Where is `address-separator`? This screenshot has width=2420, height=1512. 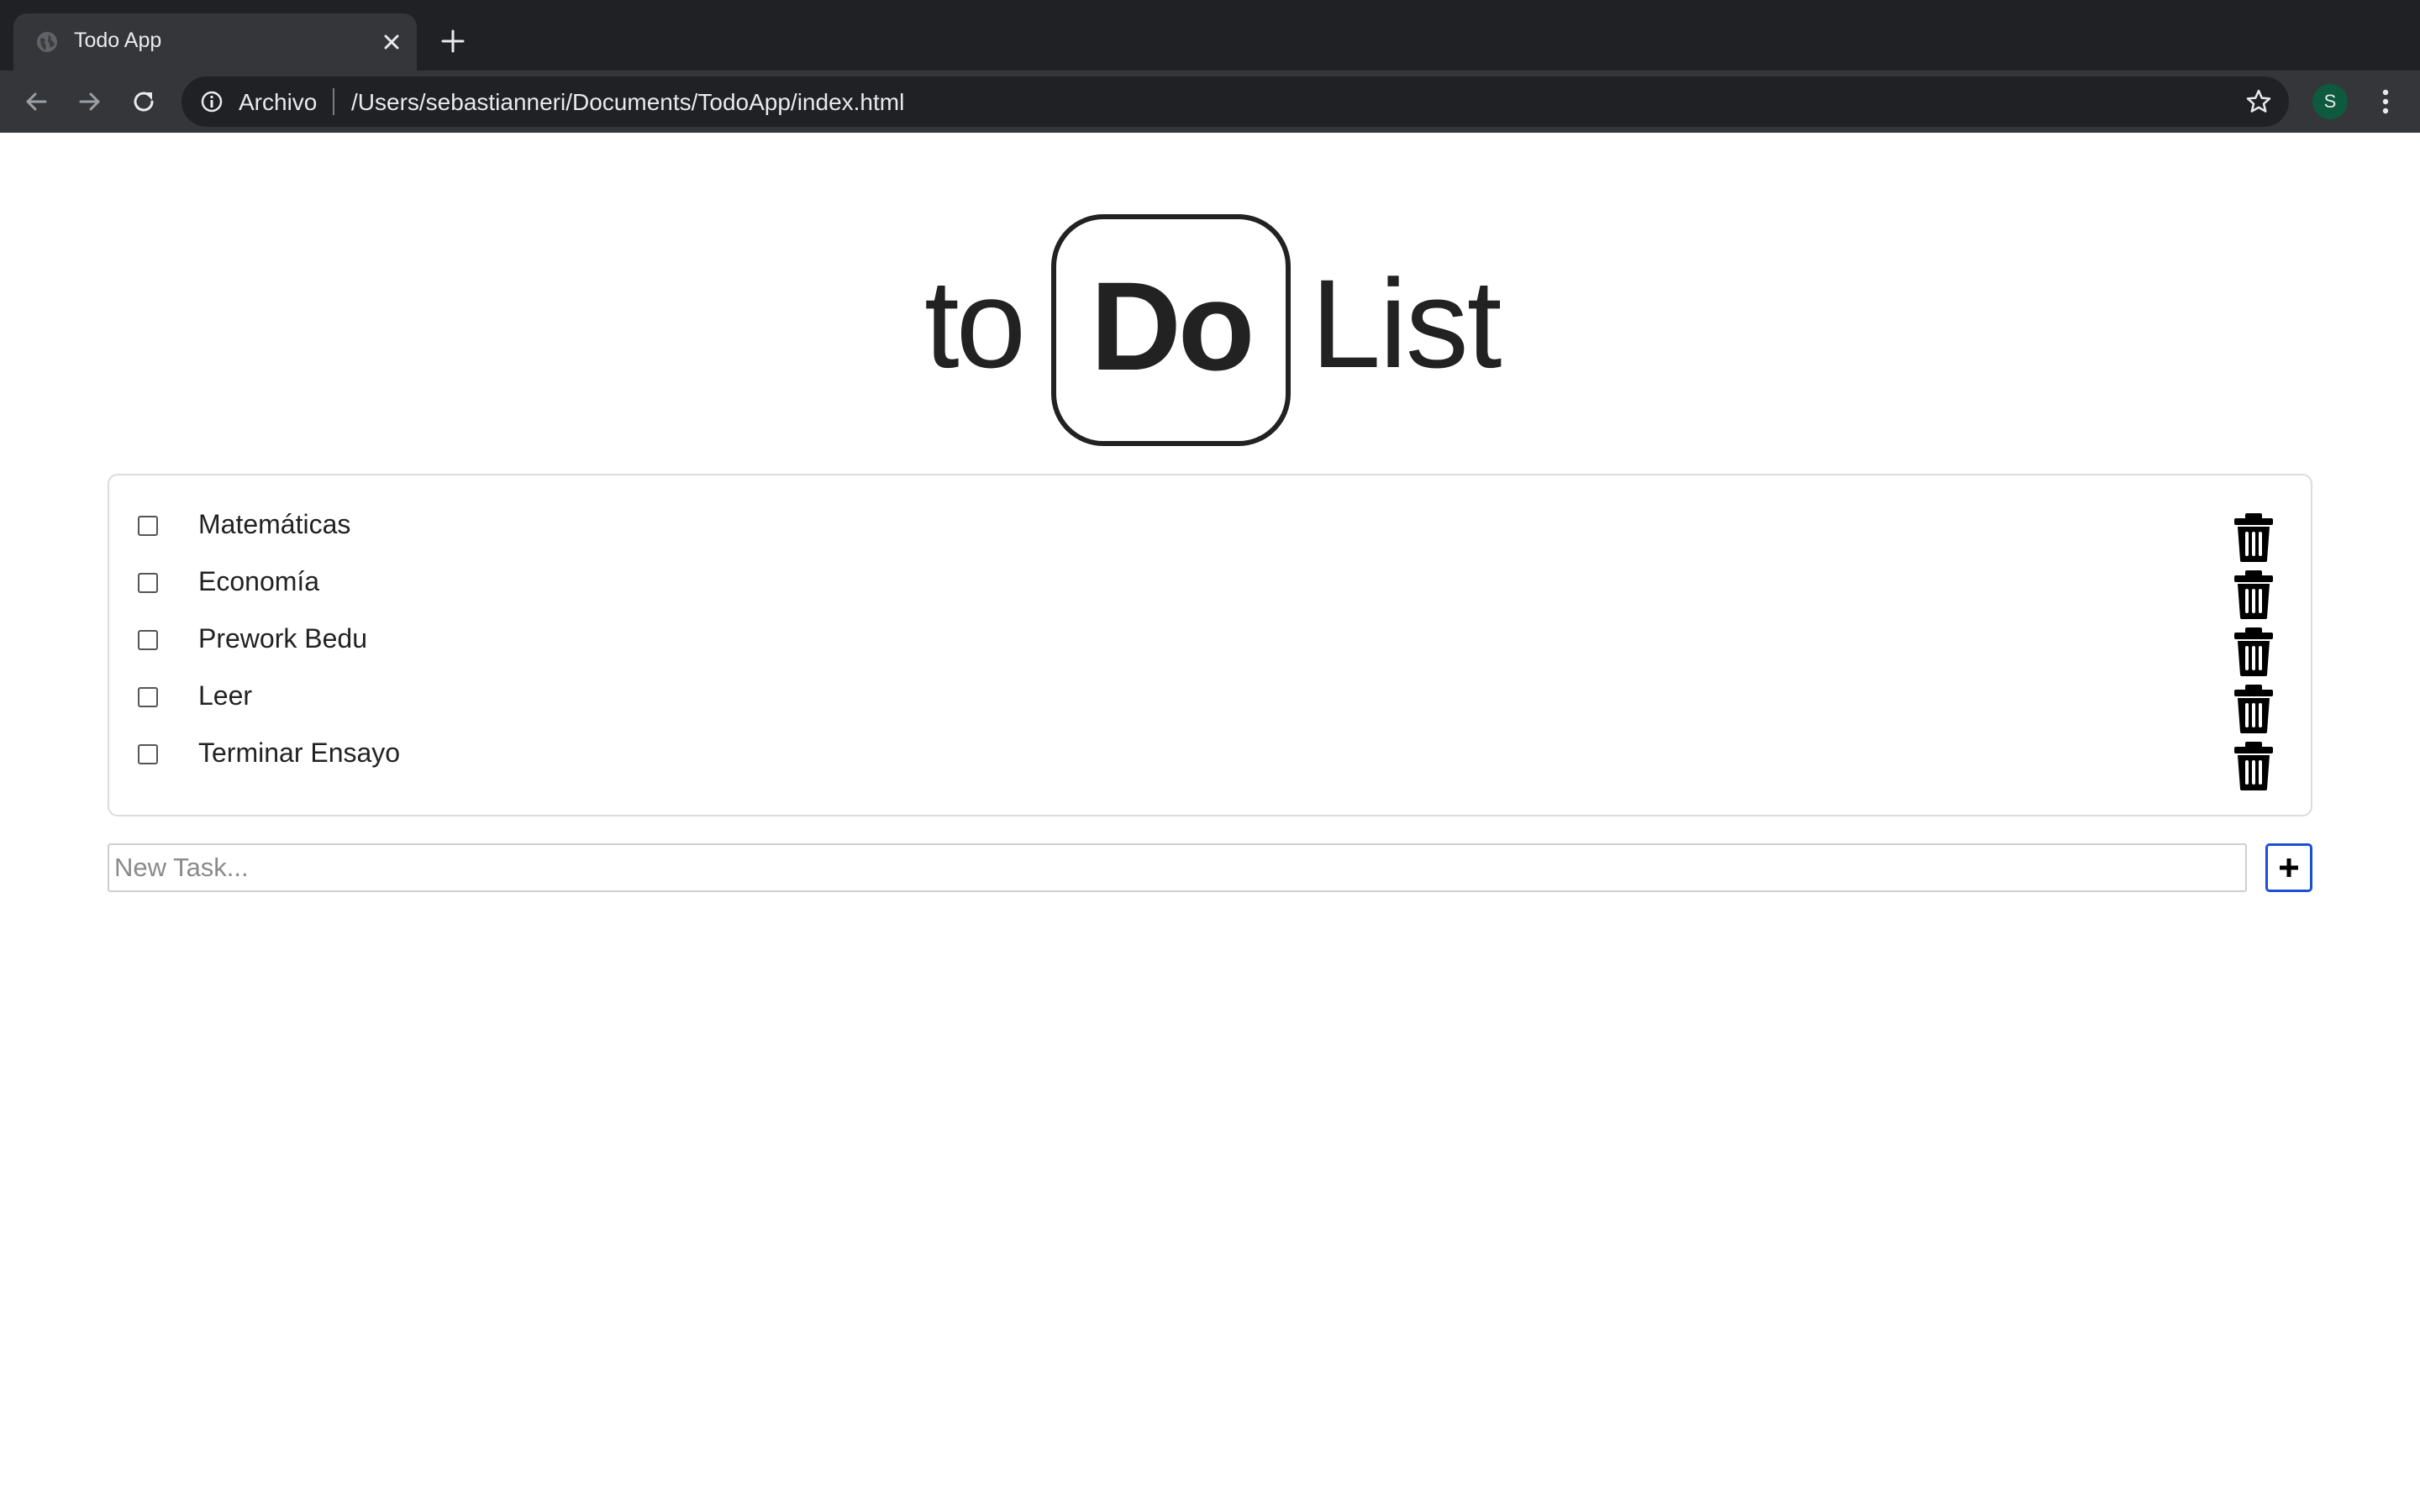 address-separator is located at coordinates (333, 101).